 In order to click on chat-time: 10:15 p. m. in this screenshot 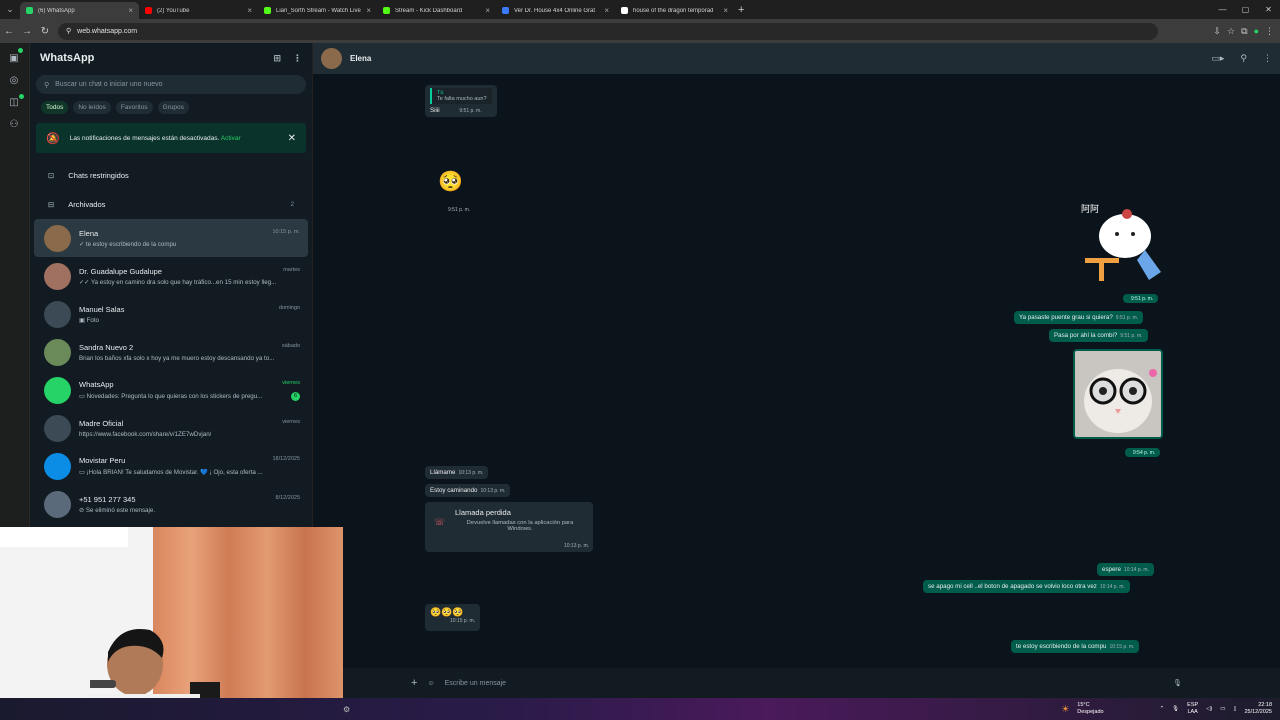, I will do `click(286, 231)`.